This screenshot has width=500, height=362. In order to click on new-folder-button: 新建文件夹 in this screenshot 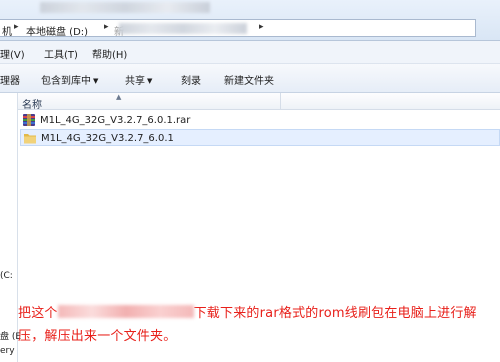, I will do `click(249, 79)`.